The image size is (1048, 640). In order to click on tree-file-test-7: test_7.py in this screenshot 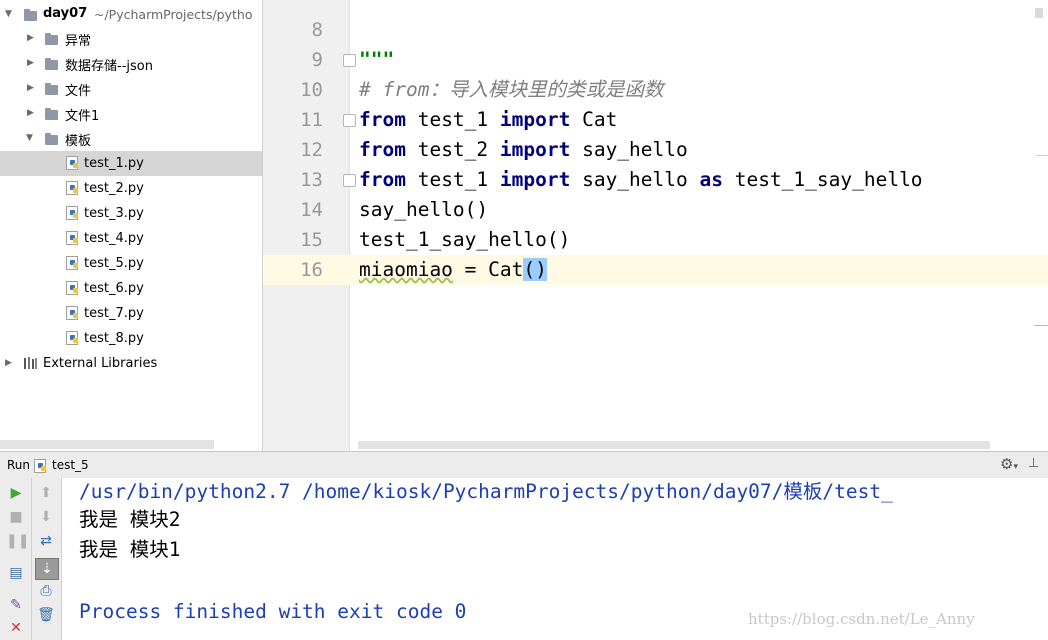, I will do `click(131, 313)`.